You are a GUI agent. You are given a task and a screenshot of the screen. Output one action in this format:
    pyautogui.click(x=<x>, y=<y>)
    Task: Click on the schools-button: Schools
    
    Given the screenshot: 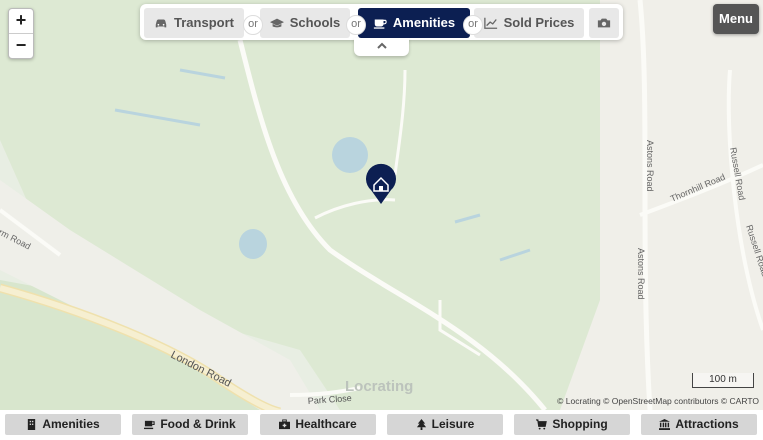 What is the action you would take?
    pyautogui.click(x=305, y=23)
    